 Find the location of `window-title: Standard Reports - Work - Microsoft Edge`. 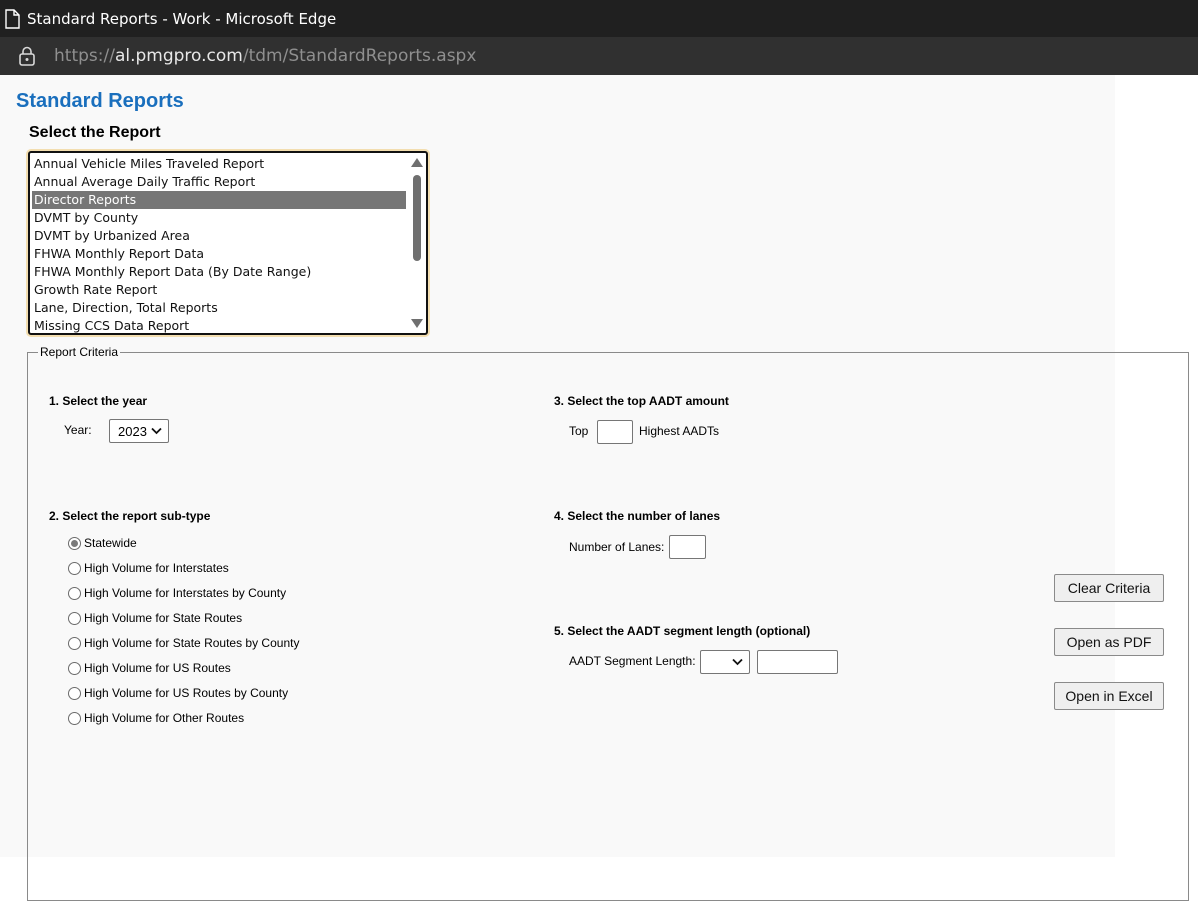

window-title: Standard Reports - Work - Microsoft Edge is located at coordinates (182, 18).